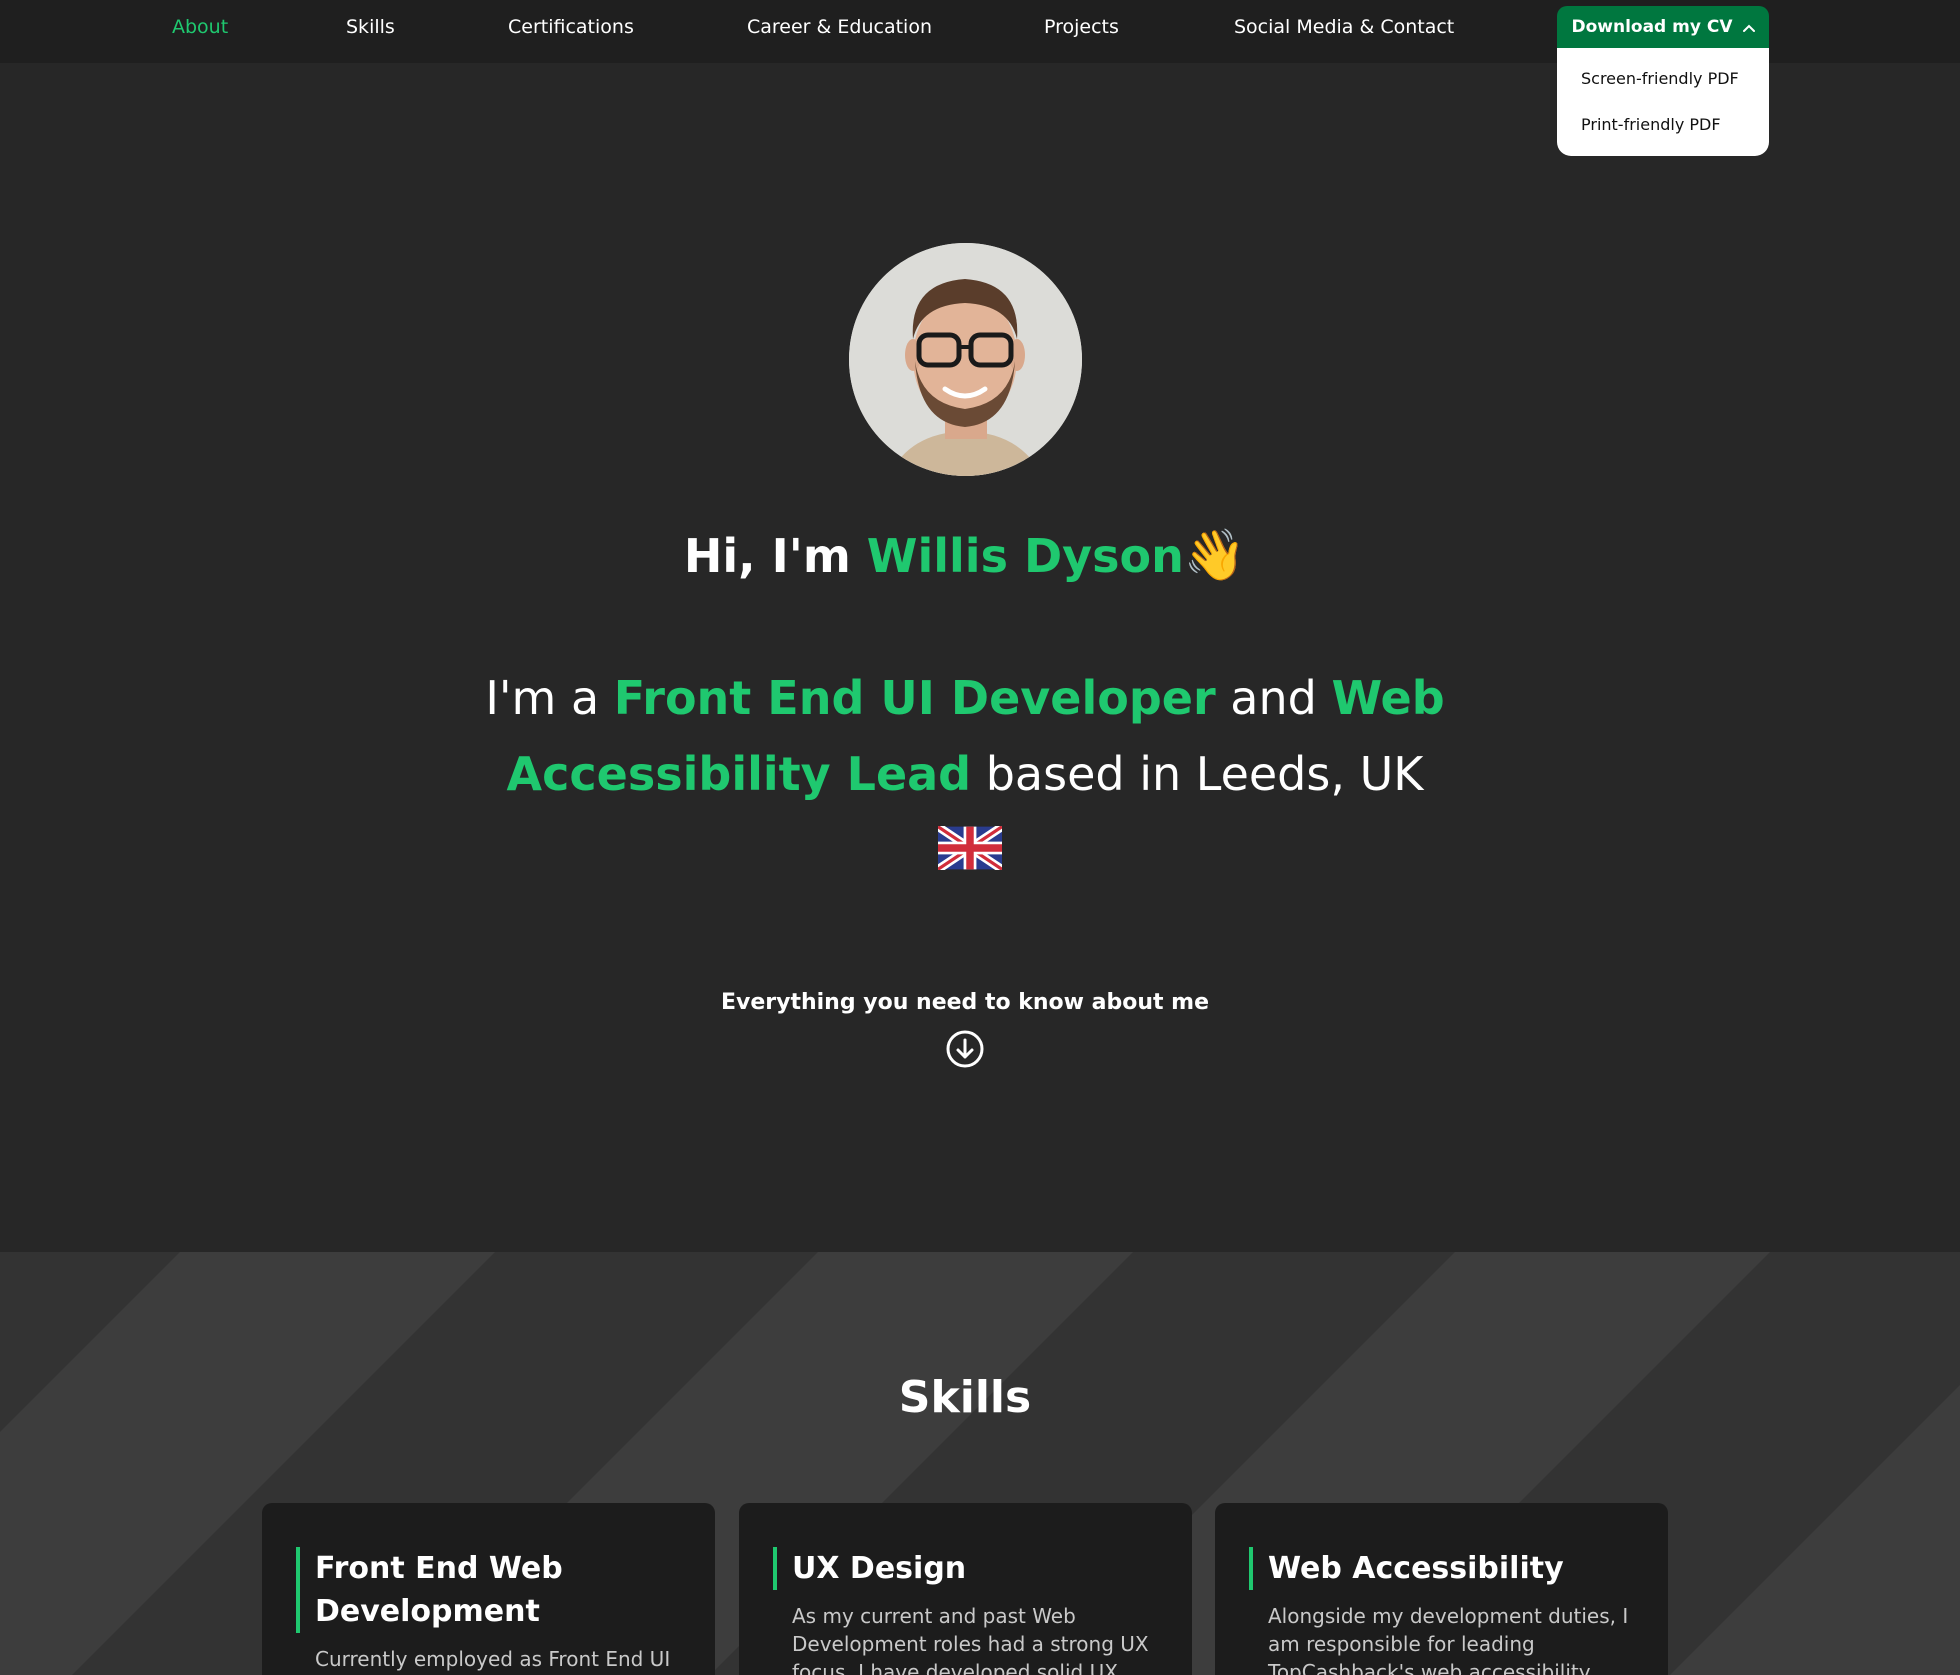 Image resolution: width=1960 pixels, height=1675 pixels. What do you see at coordinates (1663, 125) in the screenshot?
I see `cv-menu-item-print-pdf: Print-friendly PDF` at bounding box center [1663, 125].